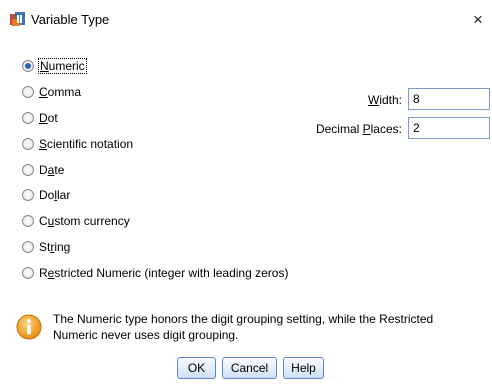  Describe the element at coordinates (172, 66) in the screenshot. I see `radio-numeric: Numeric` at that location.